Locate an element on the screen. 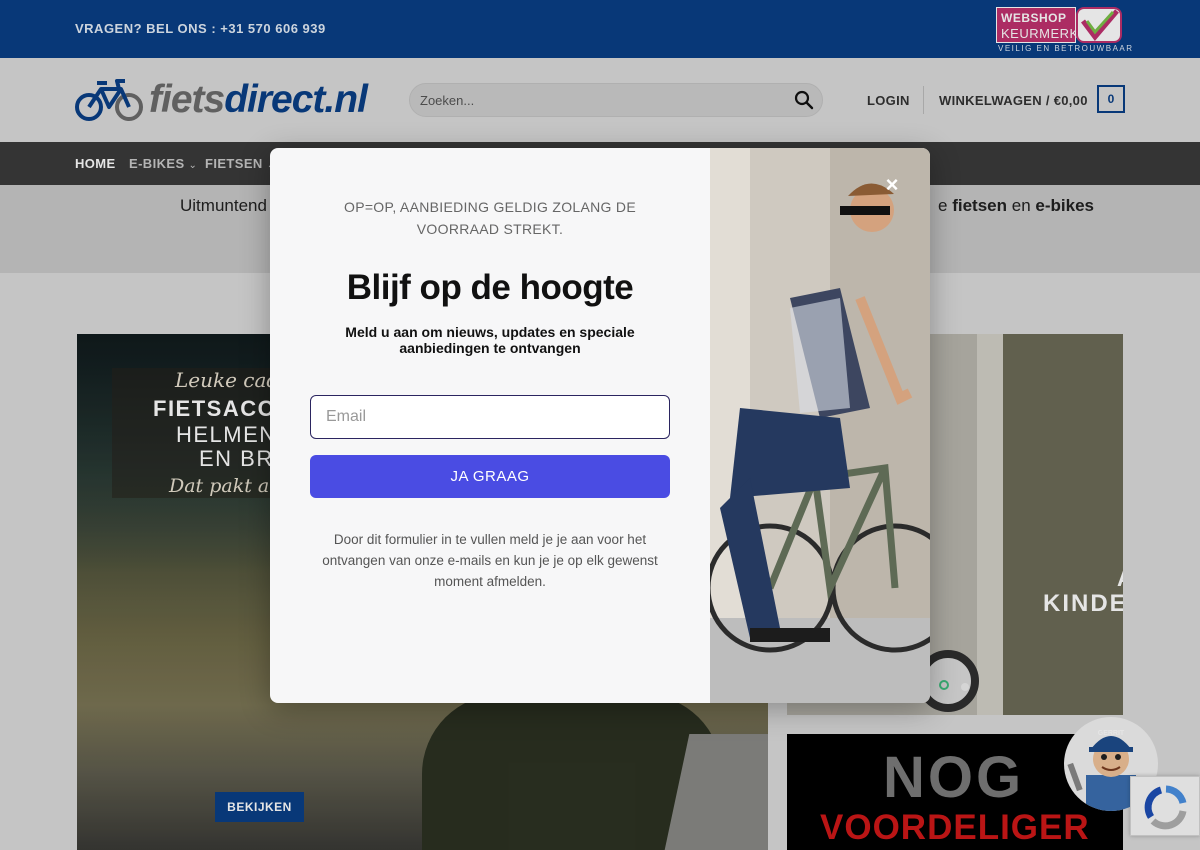 The image size is (1200, 850). close-icon: × is located at coordinates (892, 185).